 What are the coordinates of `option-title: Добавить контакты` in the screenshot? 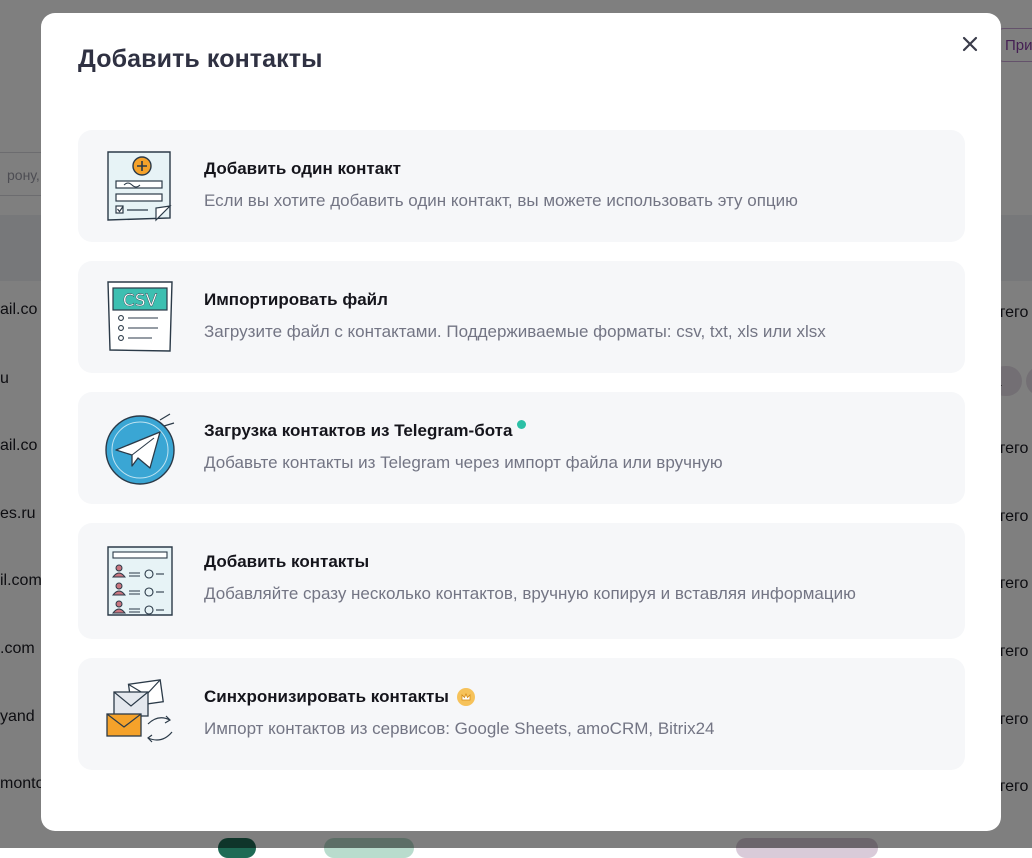 It's located at (287, 561).